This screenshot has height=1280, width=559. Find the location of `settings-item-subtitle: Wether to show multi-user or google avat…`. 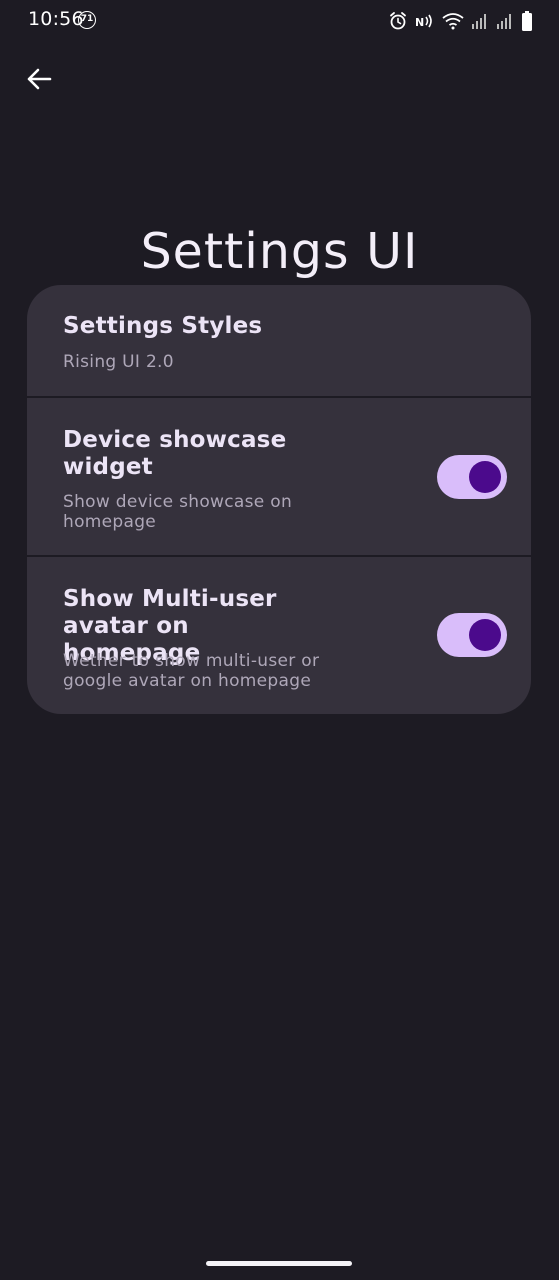

settings-item-subtitle: Wether to show multi-user or google avat… is located at coordinates (191, 671).